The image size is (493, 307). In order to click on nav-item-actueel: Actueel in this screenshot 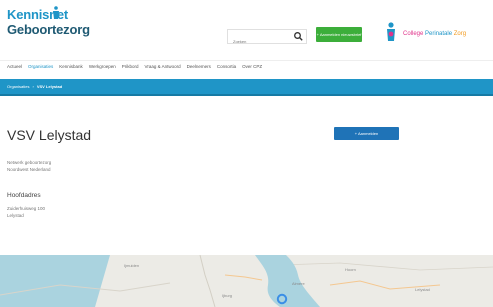, I will do `click(14, 67)`.